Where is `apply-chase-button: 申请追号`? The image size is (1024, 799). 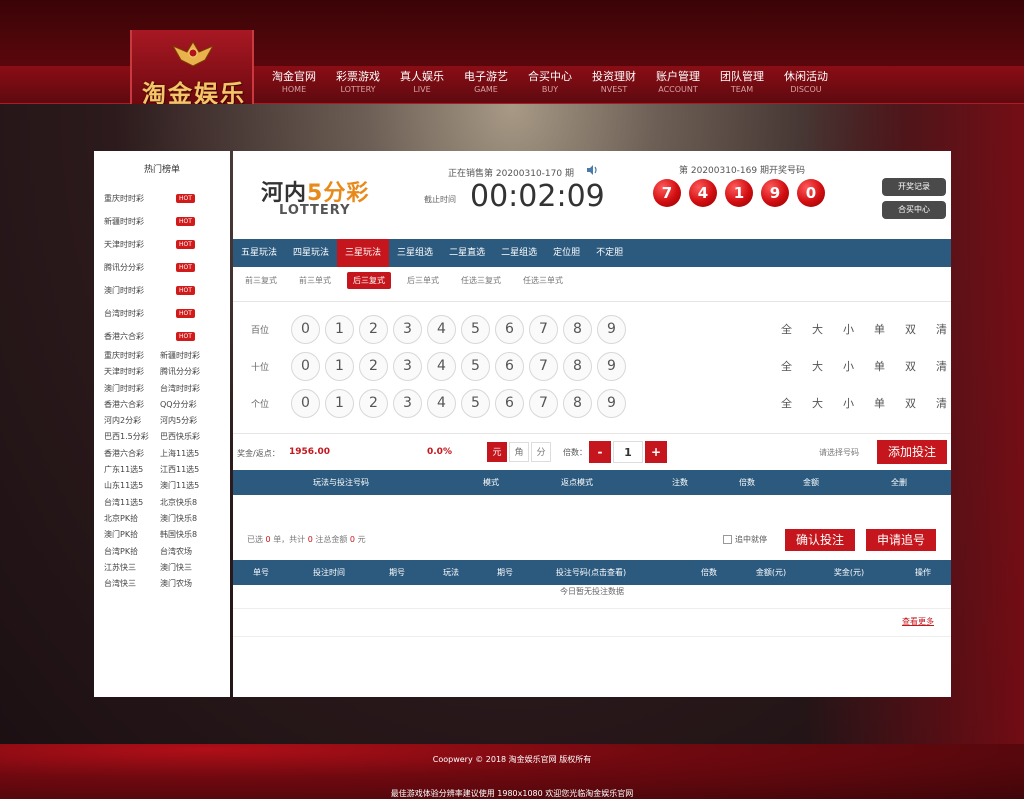
apply-chase-button: 申请追号 is located at coordinates (901, 540).